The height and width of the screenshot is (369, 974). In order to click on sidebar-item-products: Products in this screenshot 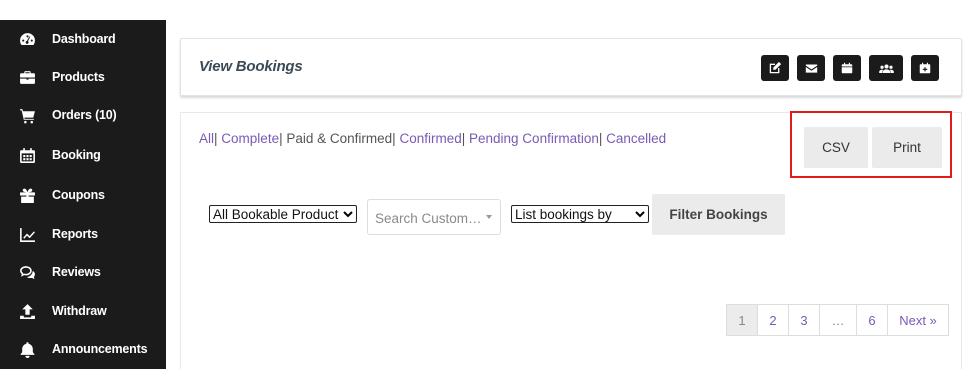, I will do `click(83, 77)`.